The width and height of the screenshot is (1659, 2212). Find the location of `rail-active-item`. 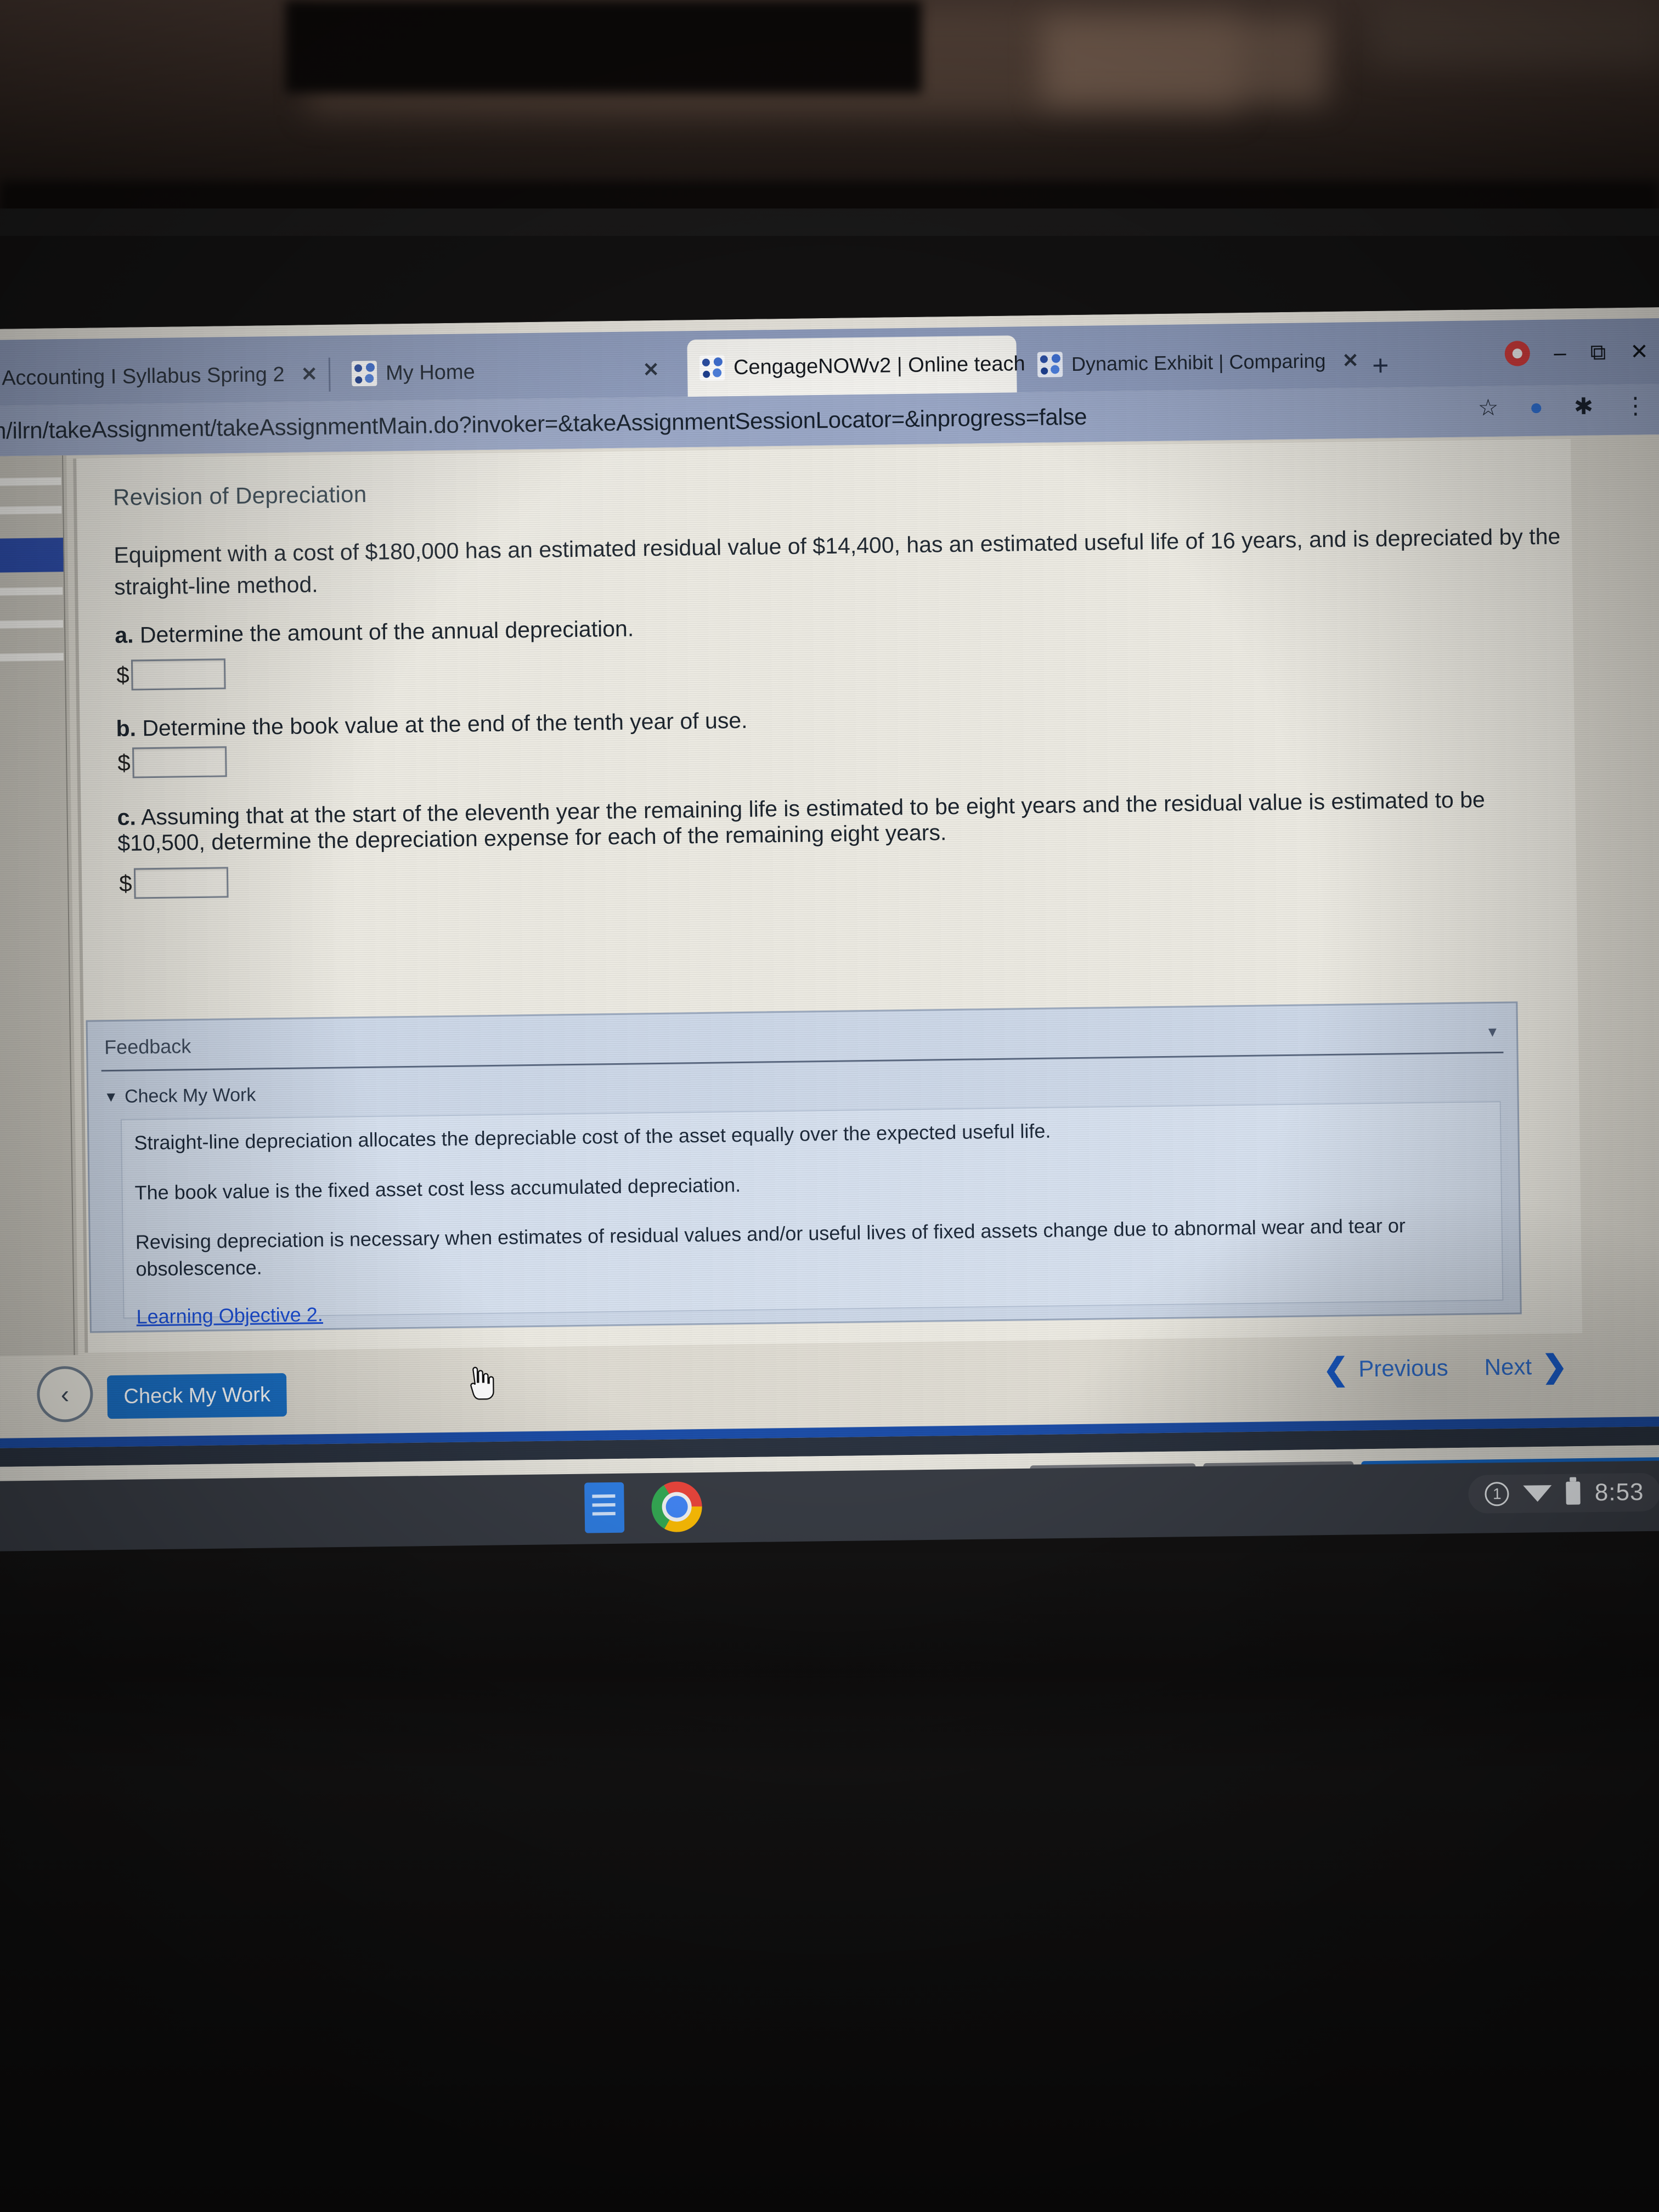

rail-active-item is located at coordinates (32, 555).